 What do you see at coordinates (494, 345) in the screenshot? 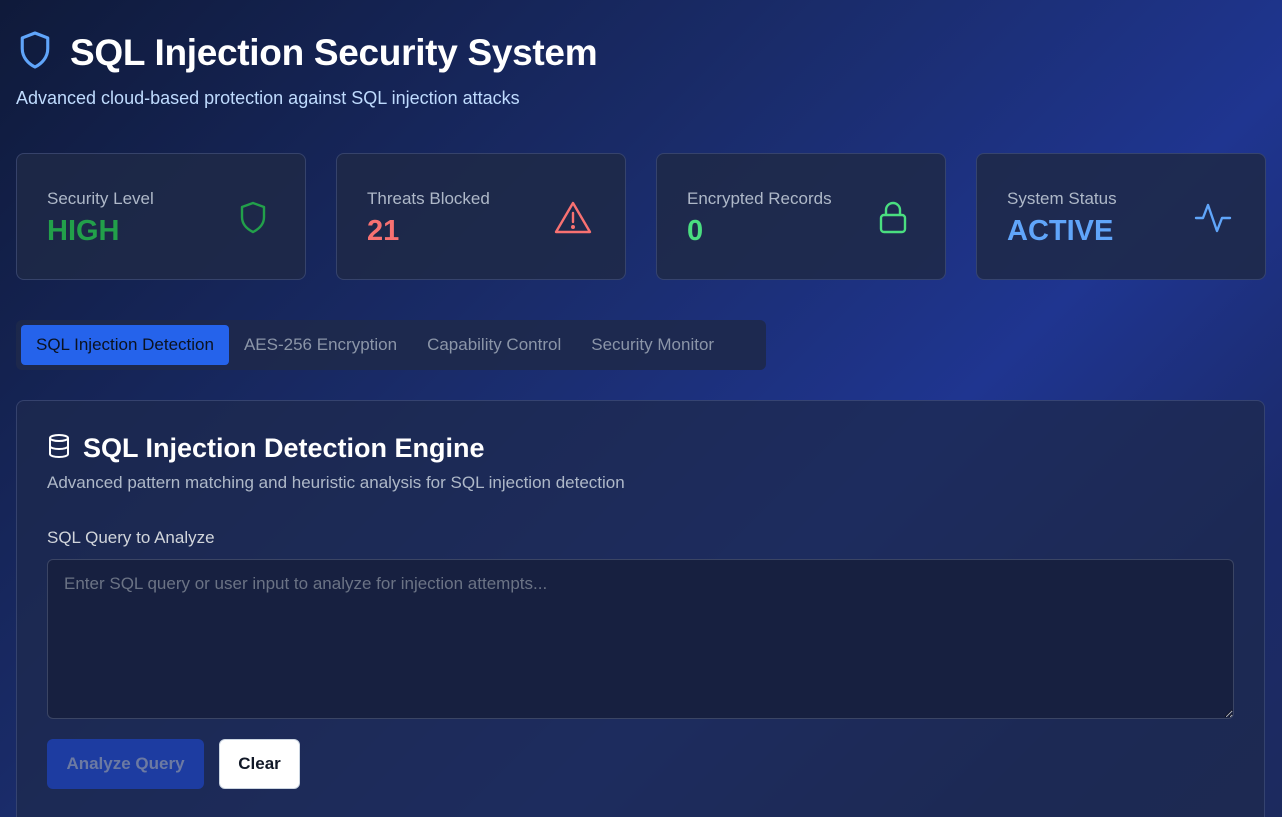
I see `tab-capability-control: Capability Control` at bounding box center [494, 345].